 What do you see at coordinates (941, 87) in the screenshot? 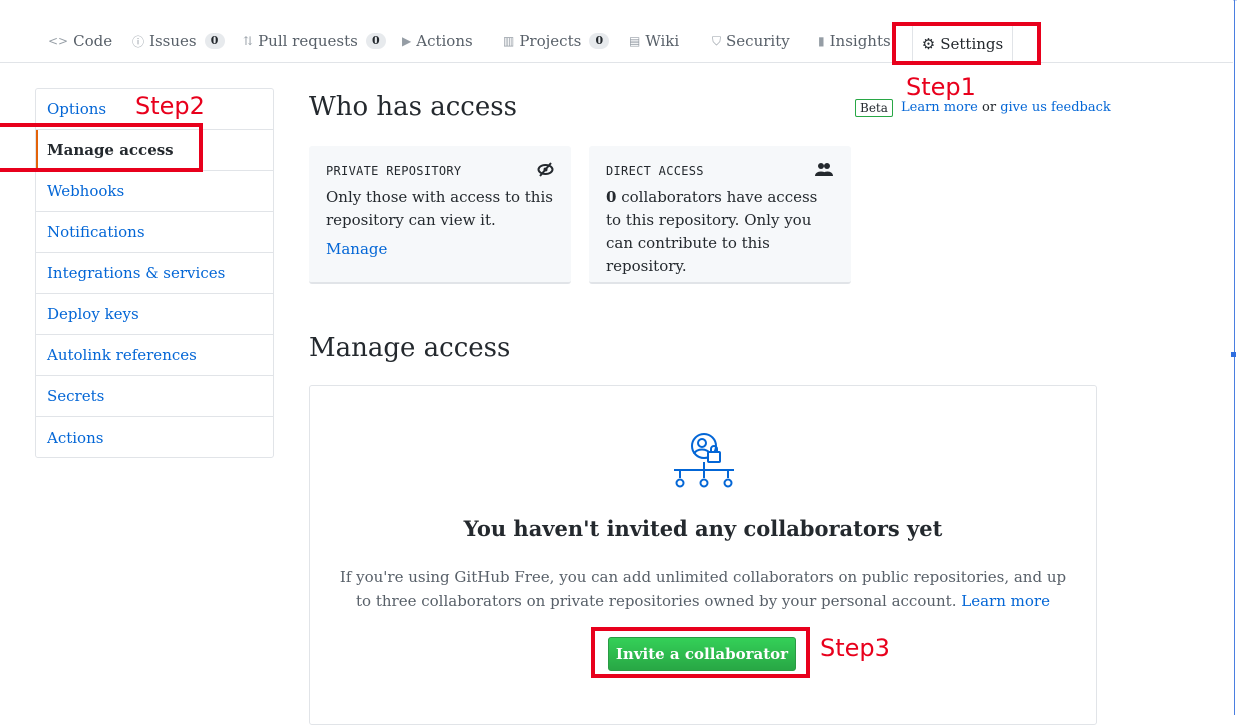
I see `step1-label: Step1` at bounding box center [941, 87].